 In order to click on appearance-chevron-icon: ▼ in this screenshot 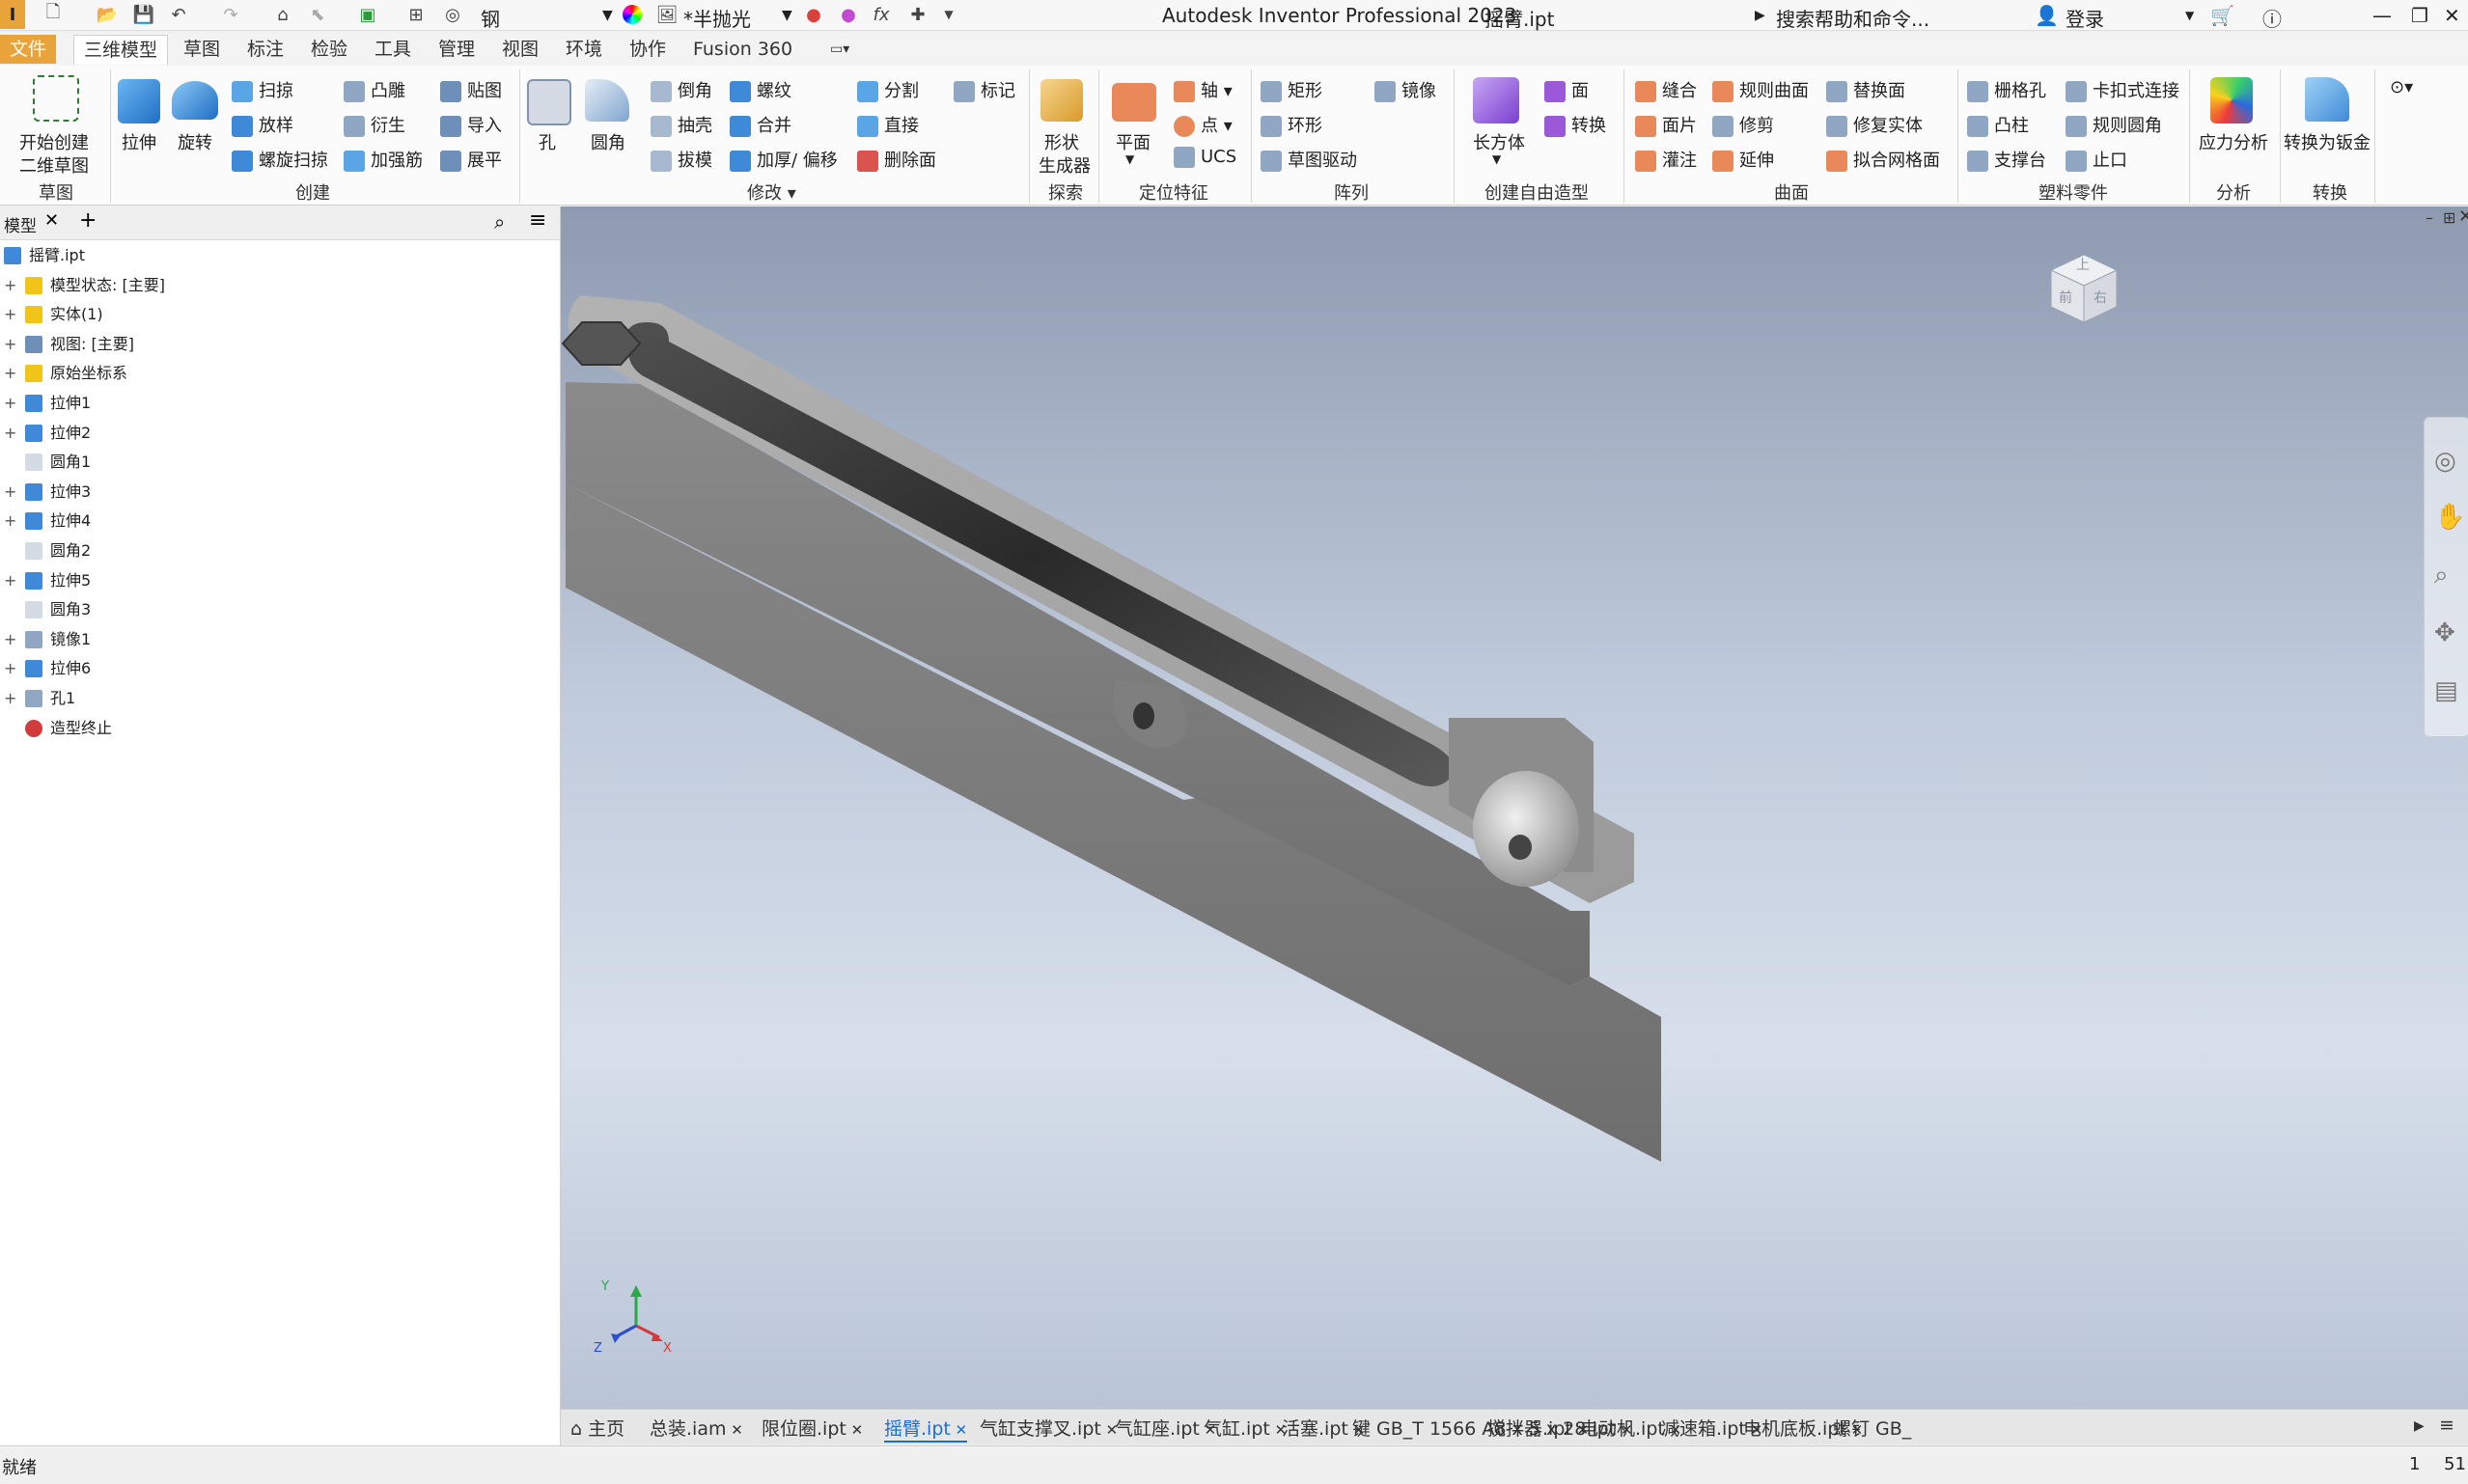, I will do `click(787, 15)`.